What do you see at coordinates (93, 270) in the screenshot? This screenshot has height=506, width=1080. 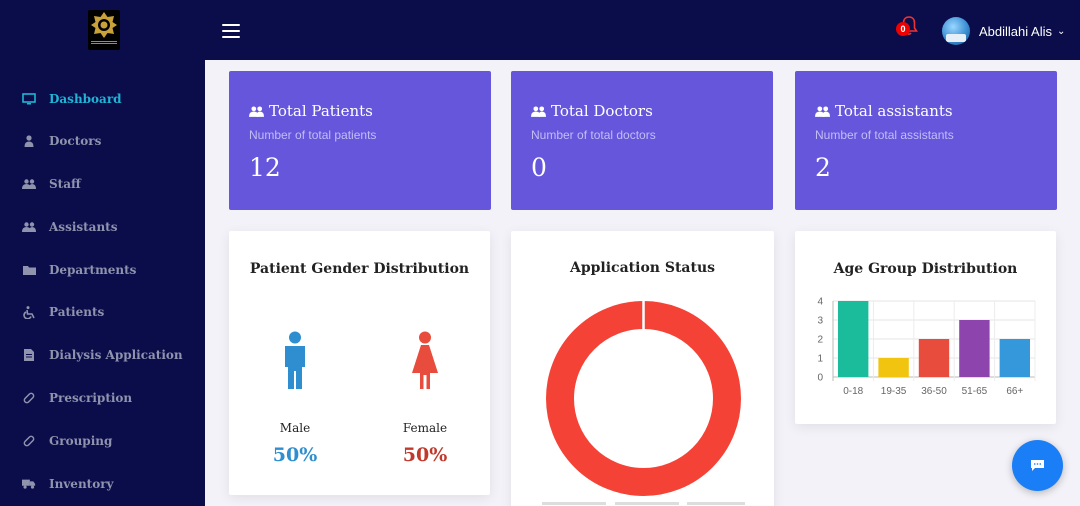 I see `sidebar-item-label: Departments` at bounding box center [93, 270].